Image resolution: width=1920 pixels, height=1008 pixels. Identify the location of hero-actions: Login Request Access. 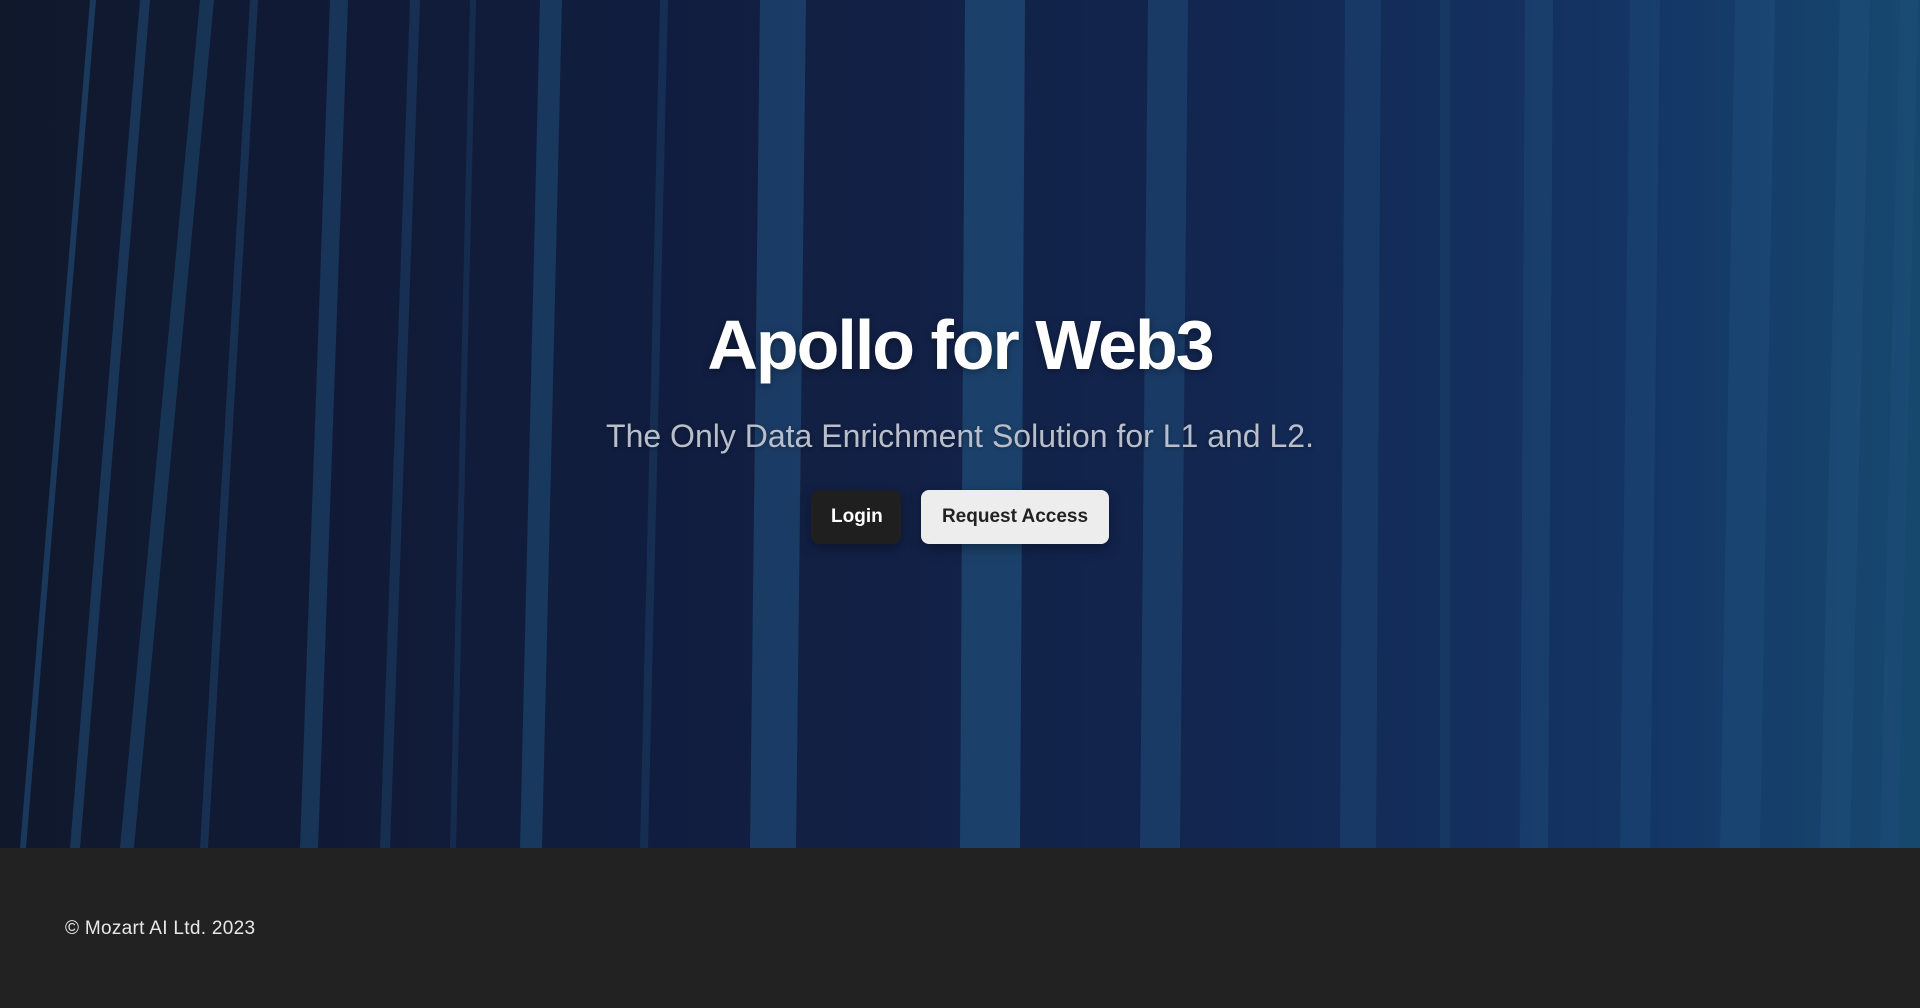
(960, 517).